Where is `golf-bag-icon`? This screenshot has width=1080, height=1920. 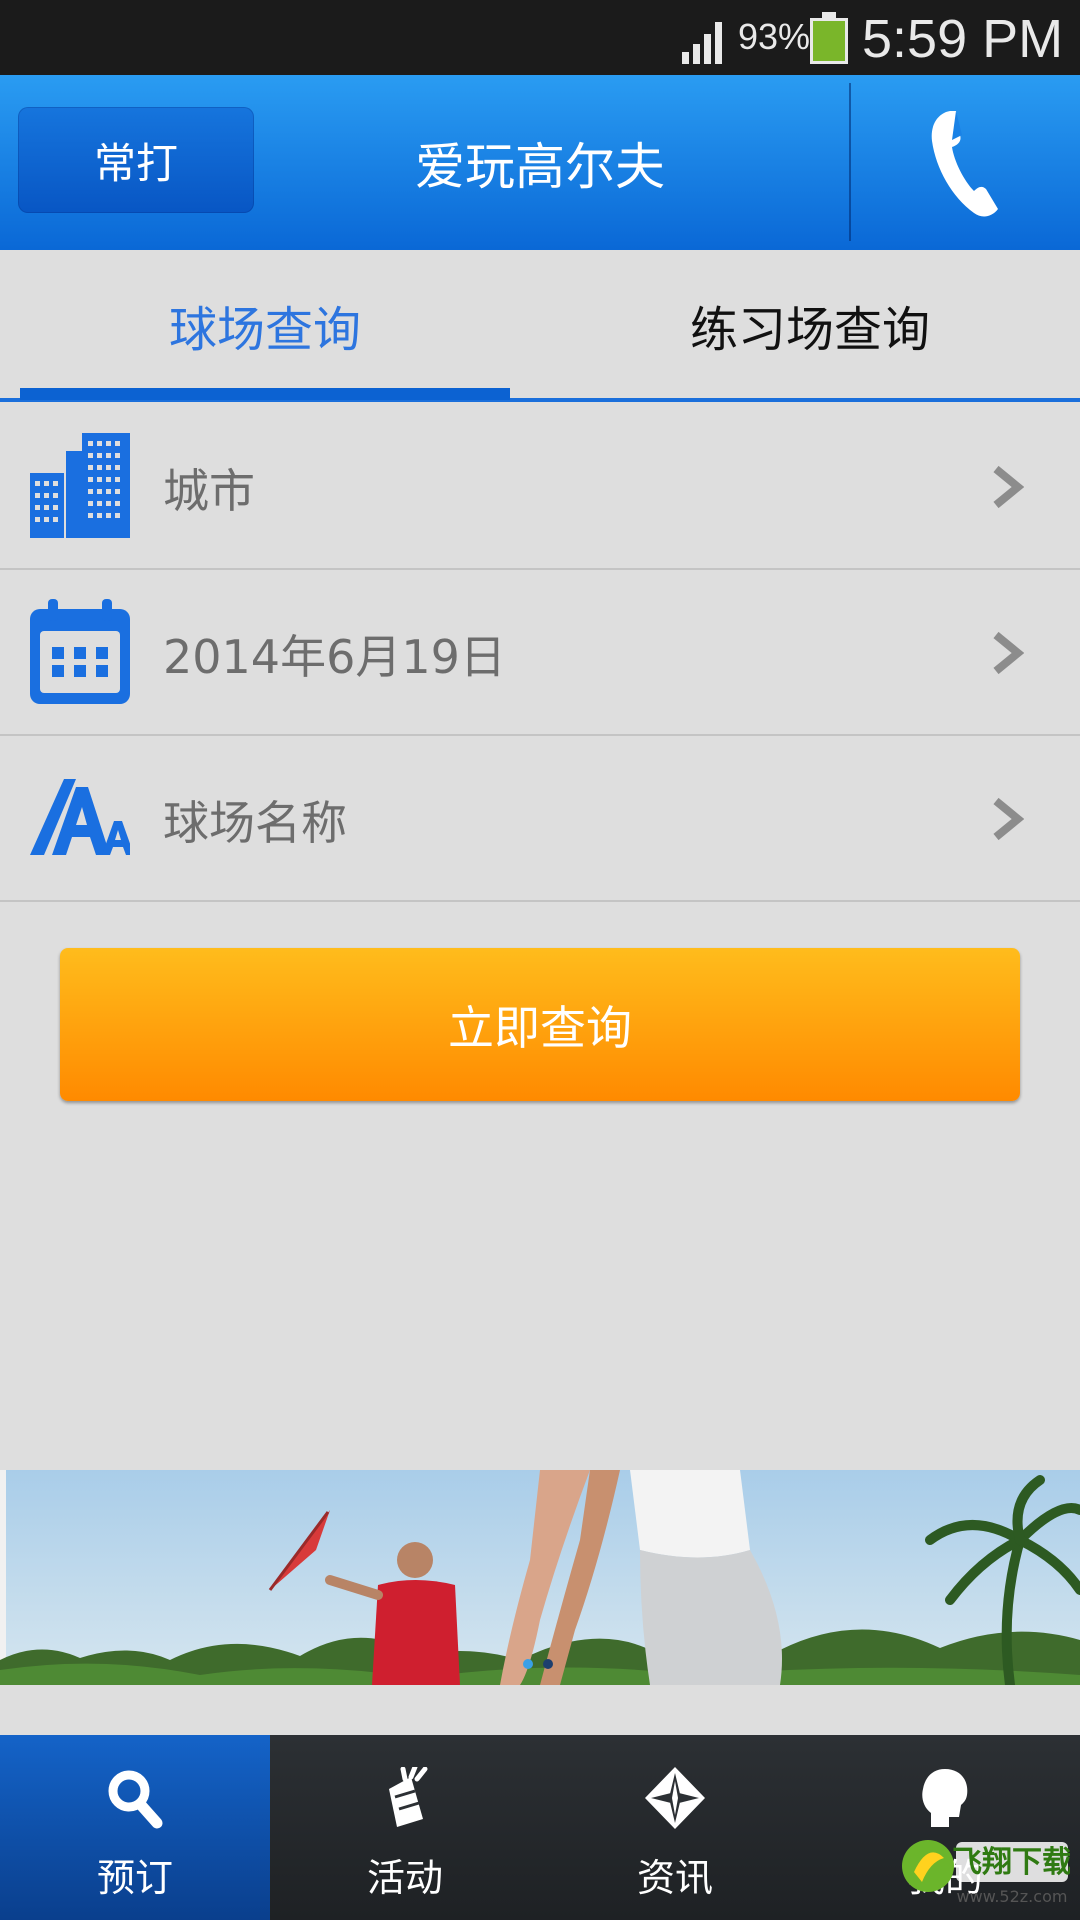 golf-bag-icon is located at coordinates (408, 1797).